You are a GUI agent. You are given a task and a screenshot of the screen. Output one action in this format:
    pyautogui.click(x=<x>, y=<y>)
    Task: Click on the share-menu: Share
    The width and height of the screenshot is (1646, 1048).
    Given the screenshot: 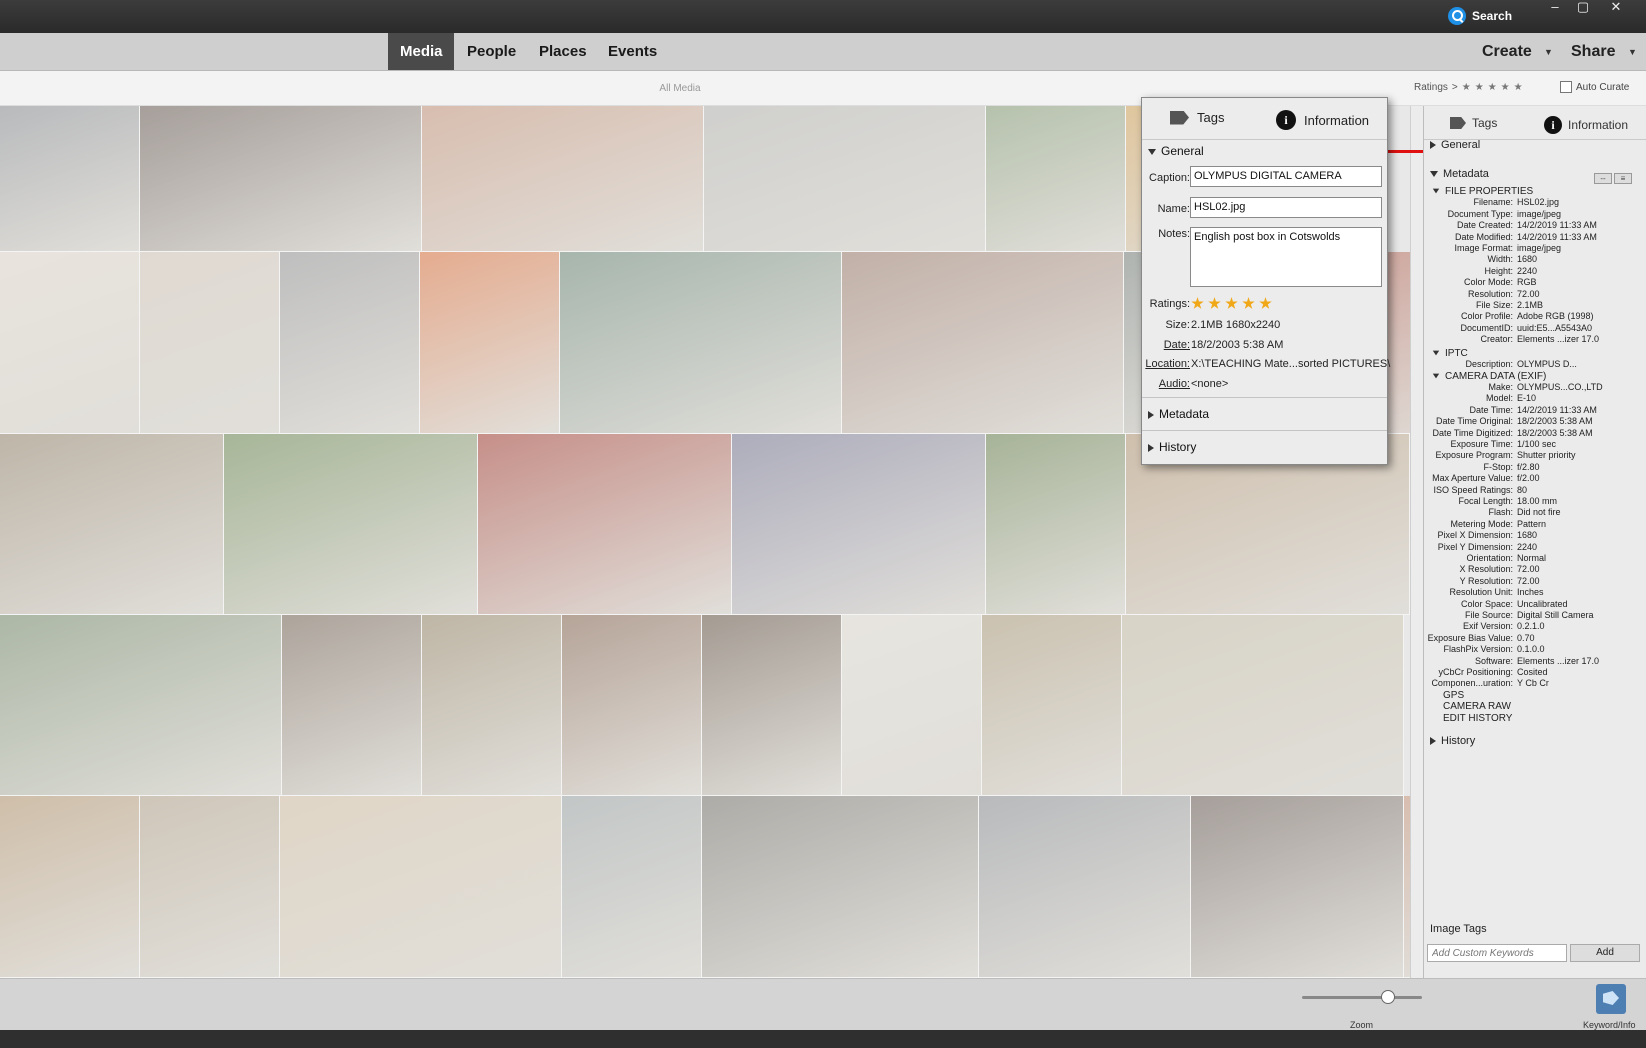 What is the action you would take?
    pyautogui.click(x=1593, y=51)
    